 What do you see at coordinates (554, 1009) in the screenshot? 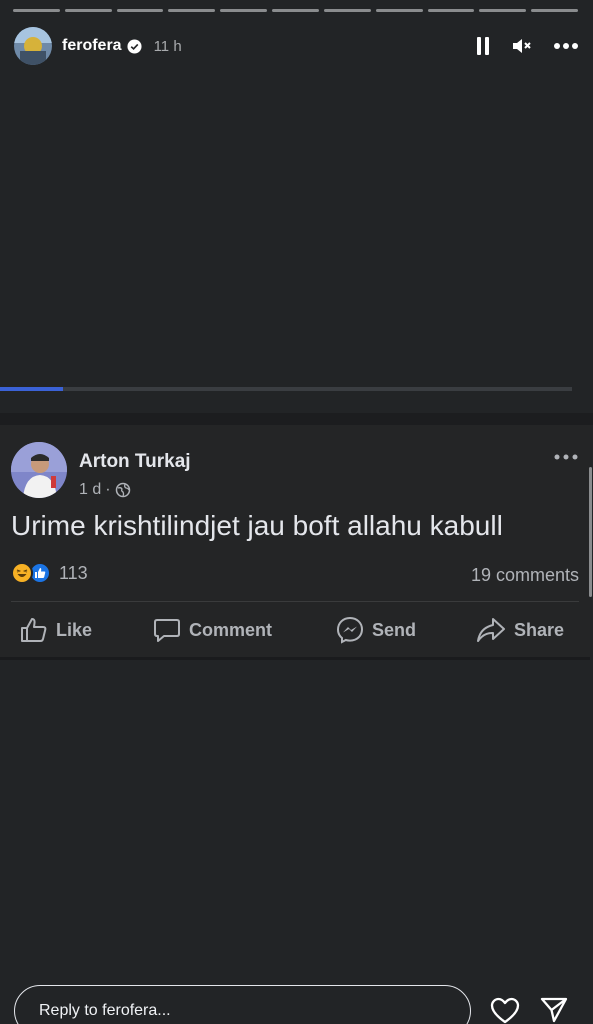
I see `paper-plane-icon` at bounding box center [554, 1009].